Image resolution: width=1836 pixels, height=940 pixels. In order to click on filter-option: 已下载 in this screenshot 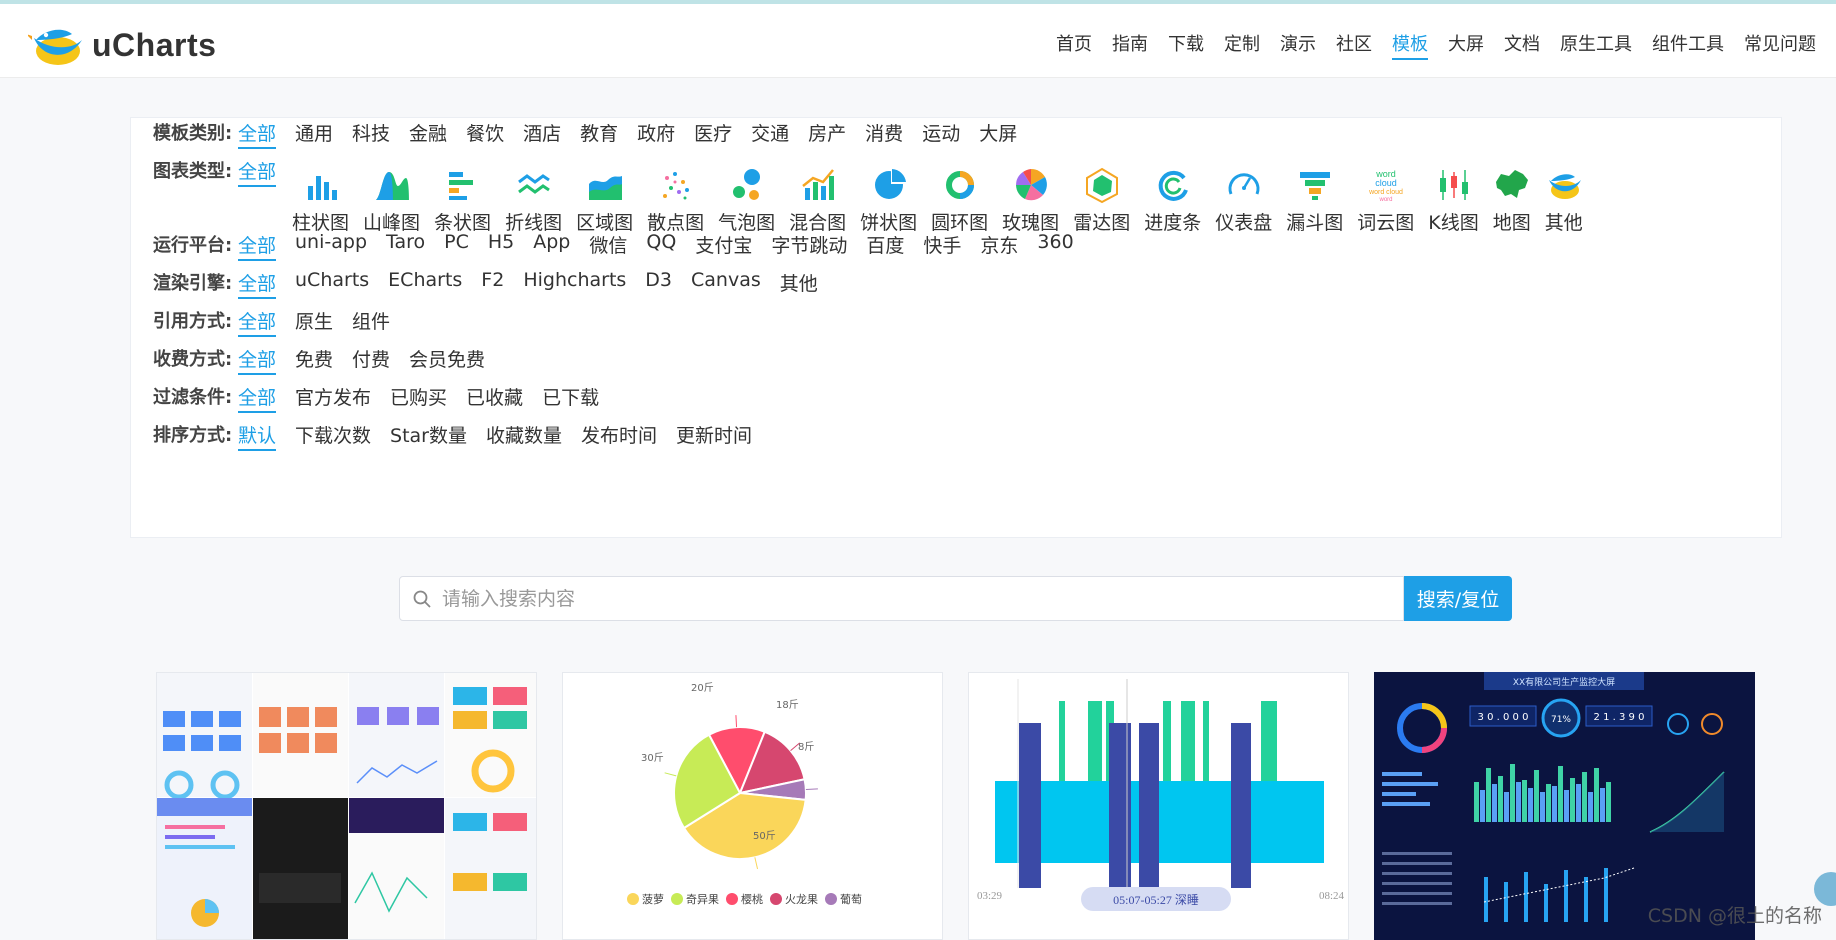, I will do `click(570, 398)`.